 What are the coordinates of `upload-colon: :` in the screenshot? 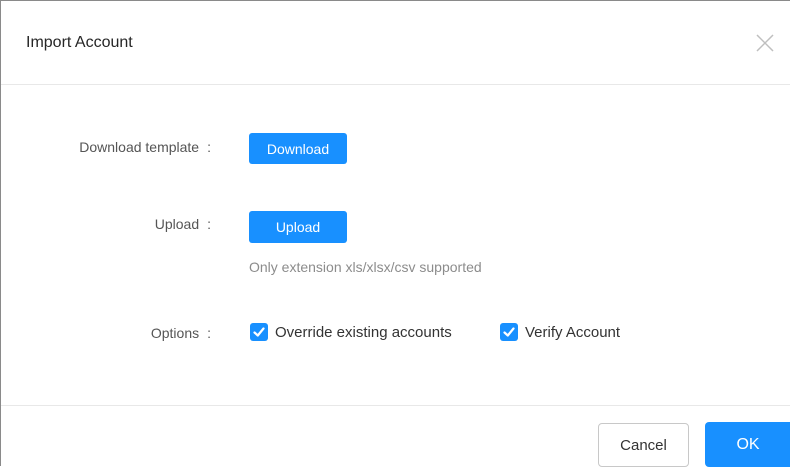 It's located at (209, 224).